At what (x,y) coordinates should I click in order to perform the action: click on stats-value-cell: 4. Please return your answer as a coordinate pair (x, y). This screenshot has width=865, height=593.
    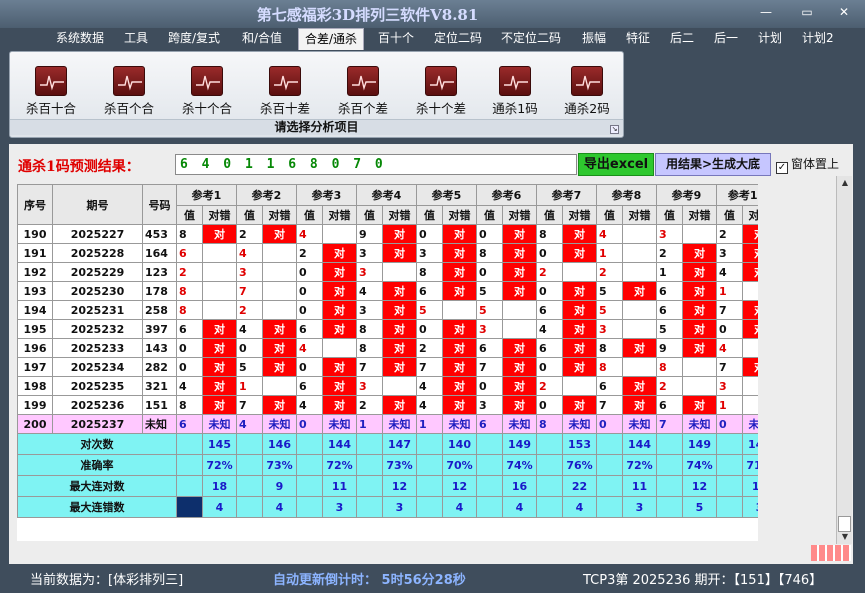
    Looking at the image, I should click on (279, 507).